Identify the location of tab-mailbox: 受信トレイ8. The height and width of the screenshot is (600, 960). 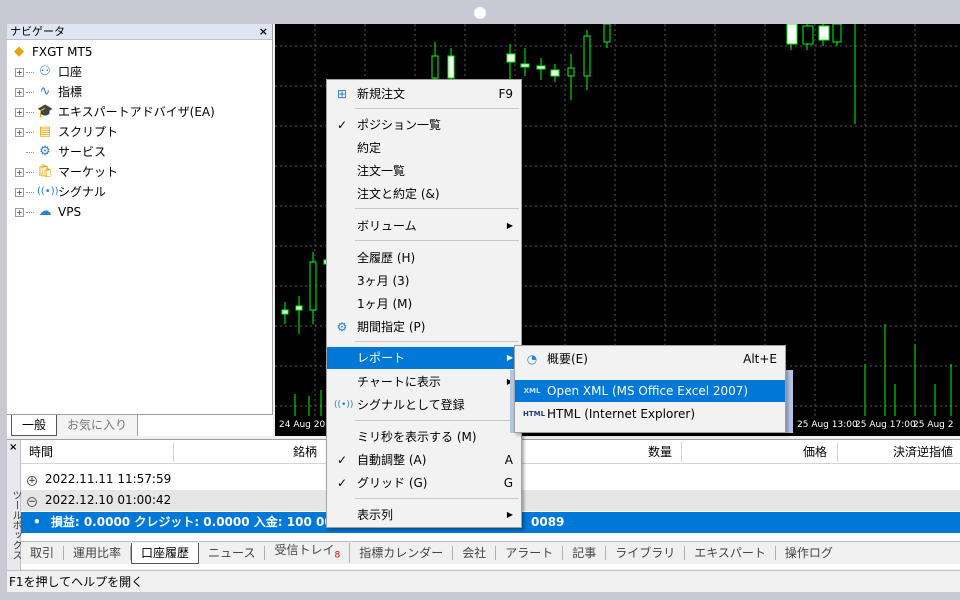
(308, 553).